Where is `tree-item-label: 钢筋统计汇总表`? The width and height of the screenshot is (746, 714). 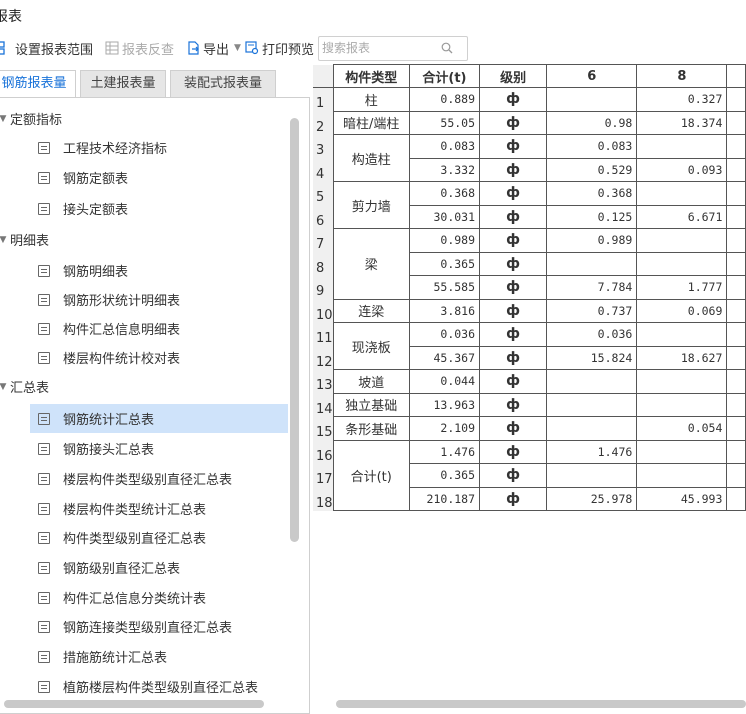 tree-item-label: 钢筋统计汇总表 is located at coordinates (109, 420).